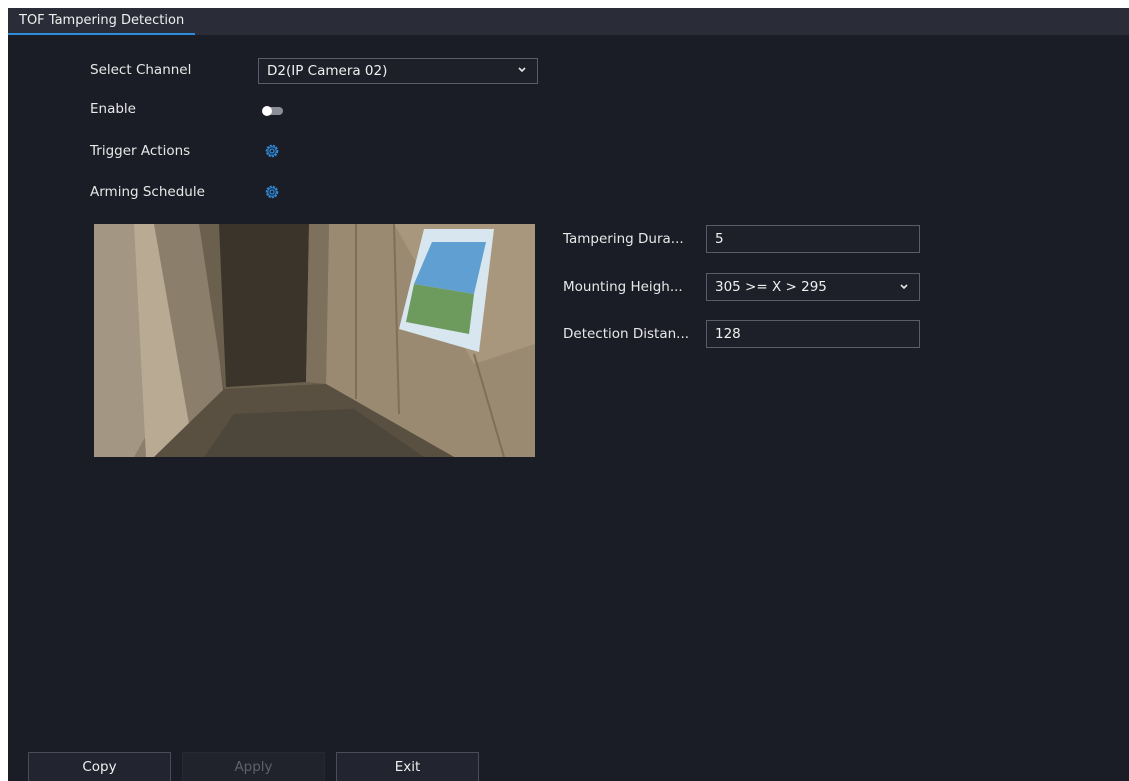 This screenshot has width=1129, height=781. What do you see at coordinates (398, 71) in the screenshot?
I see `select-channel-dropdown: D2(IP Camera 02)` at bounding box center [398, 71].